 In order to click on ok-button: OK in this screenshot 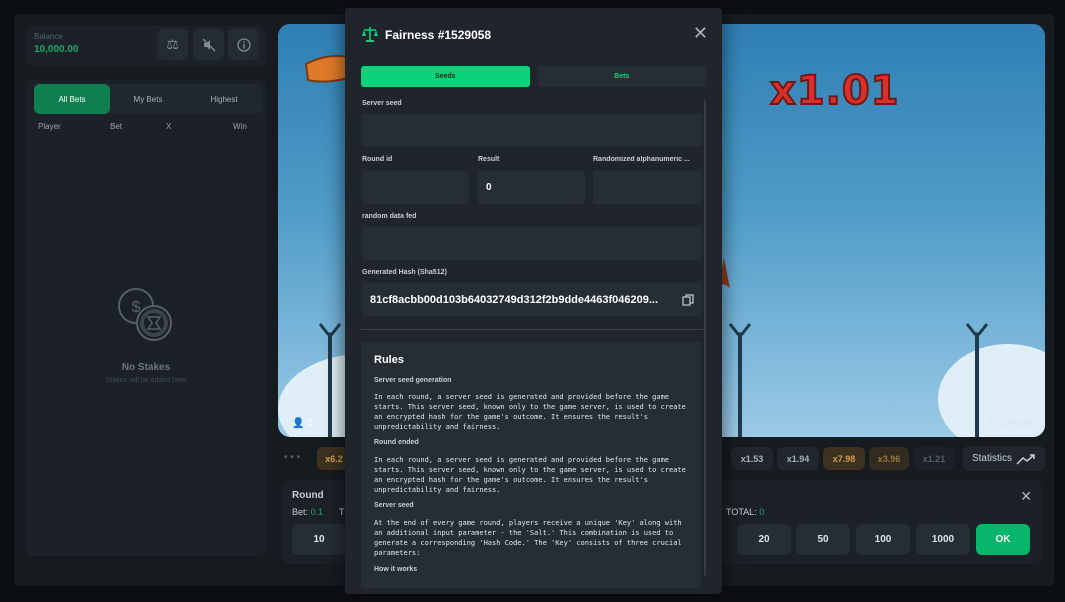, I will do `click(1003, 539)`.